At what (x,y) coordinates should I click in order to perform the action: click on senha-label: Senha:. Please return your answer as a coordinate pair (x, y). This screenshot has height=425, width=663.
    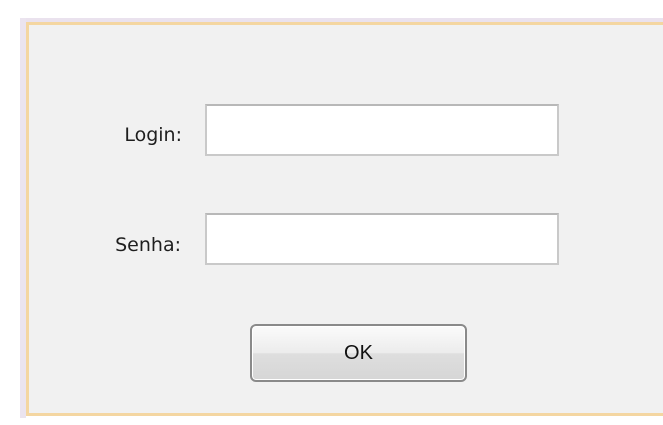
    Looking at the image, I should click on (148, 245).